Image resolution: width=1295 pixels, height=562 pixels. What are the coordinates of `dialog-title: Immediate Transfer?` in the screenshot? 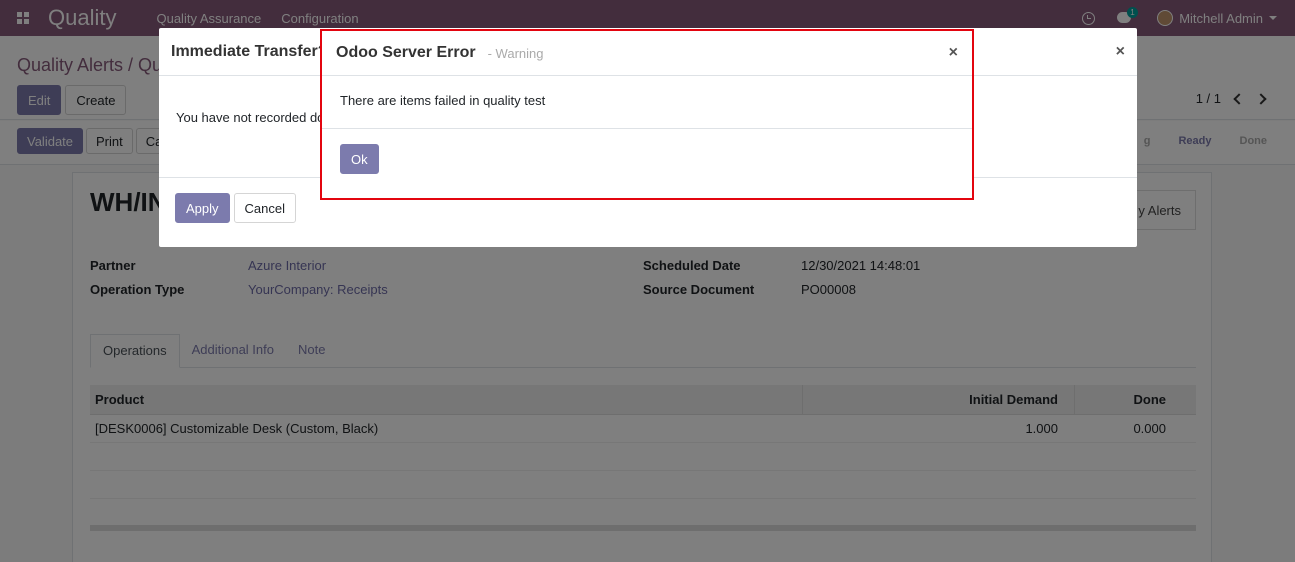 It's located at (249, 51).